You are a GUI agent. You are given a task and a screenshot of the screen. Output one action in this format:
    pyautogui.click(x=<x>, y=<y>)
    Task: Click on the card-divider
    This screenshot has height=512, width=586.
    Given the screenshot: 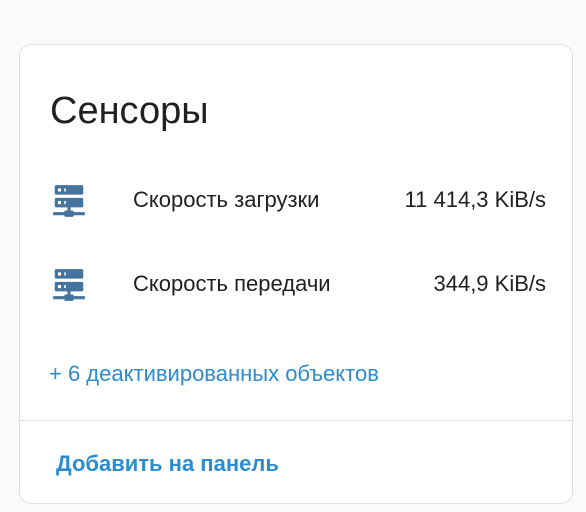 What is the action you would take?
    pyautogui.click(x=296, y=420)
    